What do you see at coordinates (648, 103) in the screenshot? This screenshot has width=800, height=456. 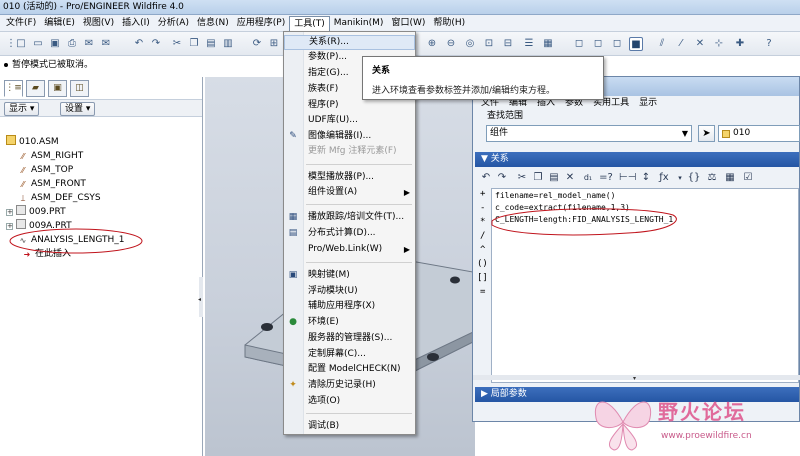 I see `dialog-menu-show: 显示` at bounding box center [648, 103].